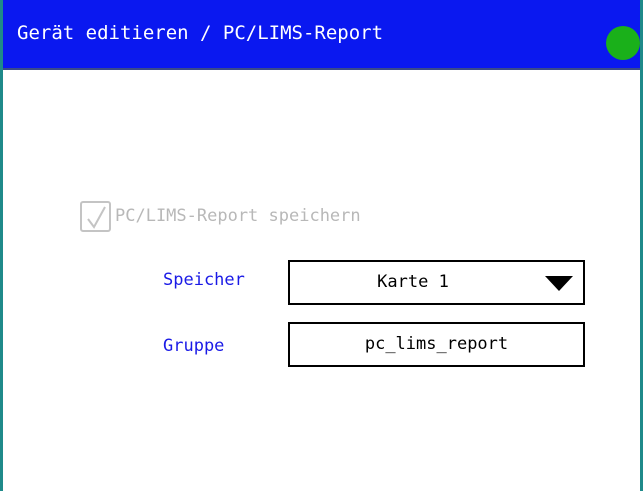 This screenshot has height=491, width=643. Describe the element at coordinates (436, 344) in the screenshot. I see `gruppe-input: pc_lims_report` at that location.